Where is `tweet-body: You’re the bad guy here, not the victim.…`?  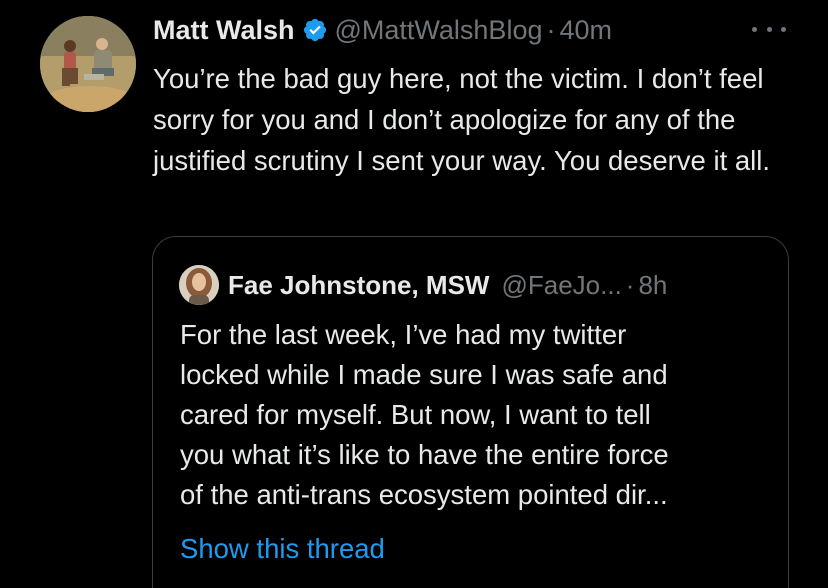 tweet-body: You’re the bad guy here, not the victim.… is located at coordinates (462, 119).